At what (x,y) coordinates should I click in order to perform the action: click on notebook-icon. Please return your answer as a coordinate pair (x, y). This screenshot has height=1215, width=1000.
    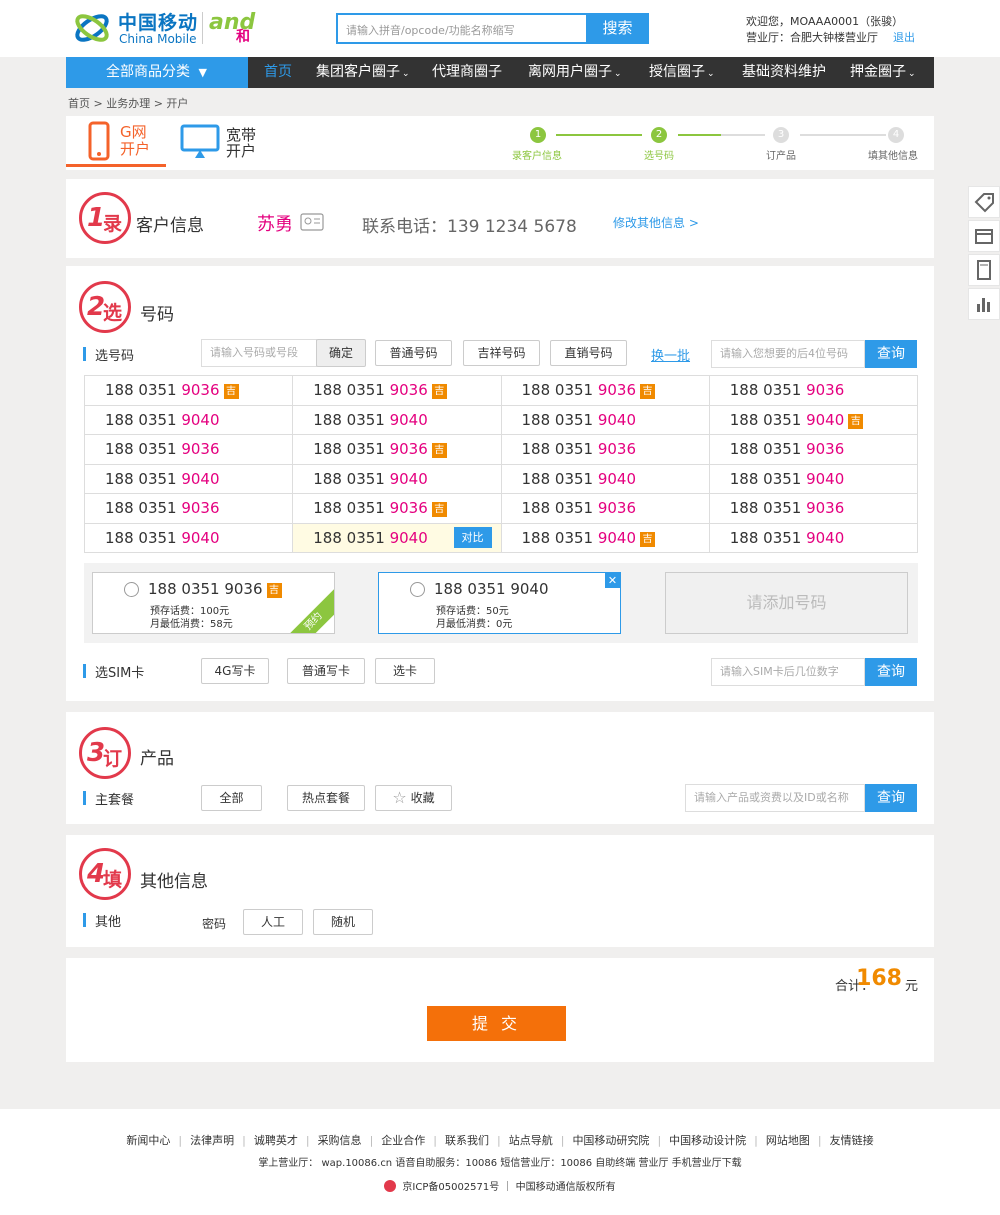
    Looking at the image, I should click on (984, 270).